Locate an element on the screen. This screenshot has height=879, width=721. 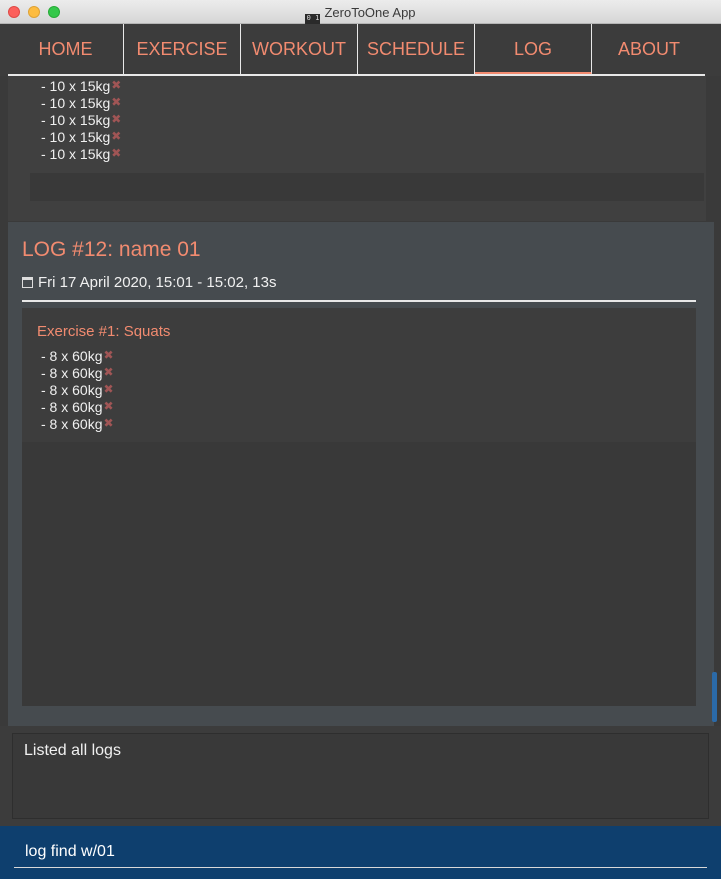
log-divider is located at coordinates (359, 301).